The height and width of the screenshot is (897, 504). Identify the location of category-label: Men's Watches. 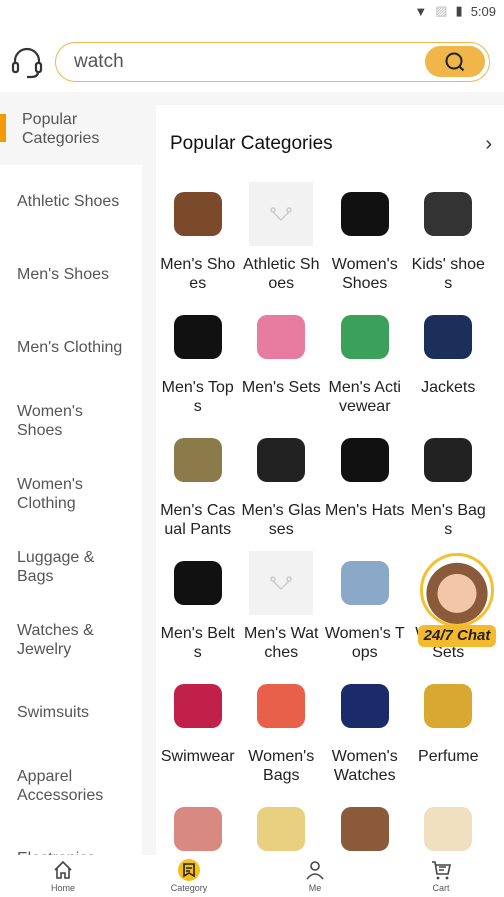
(281, 643).